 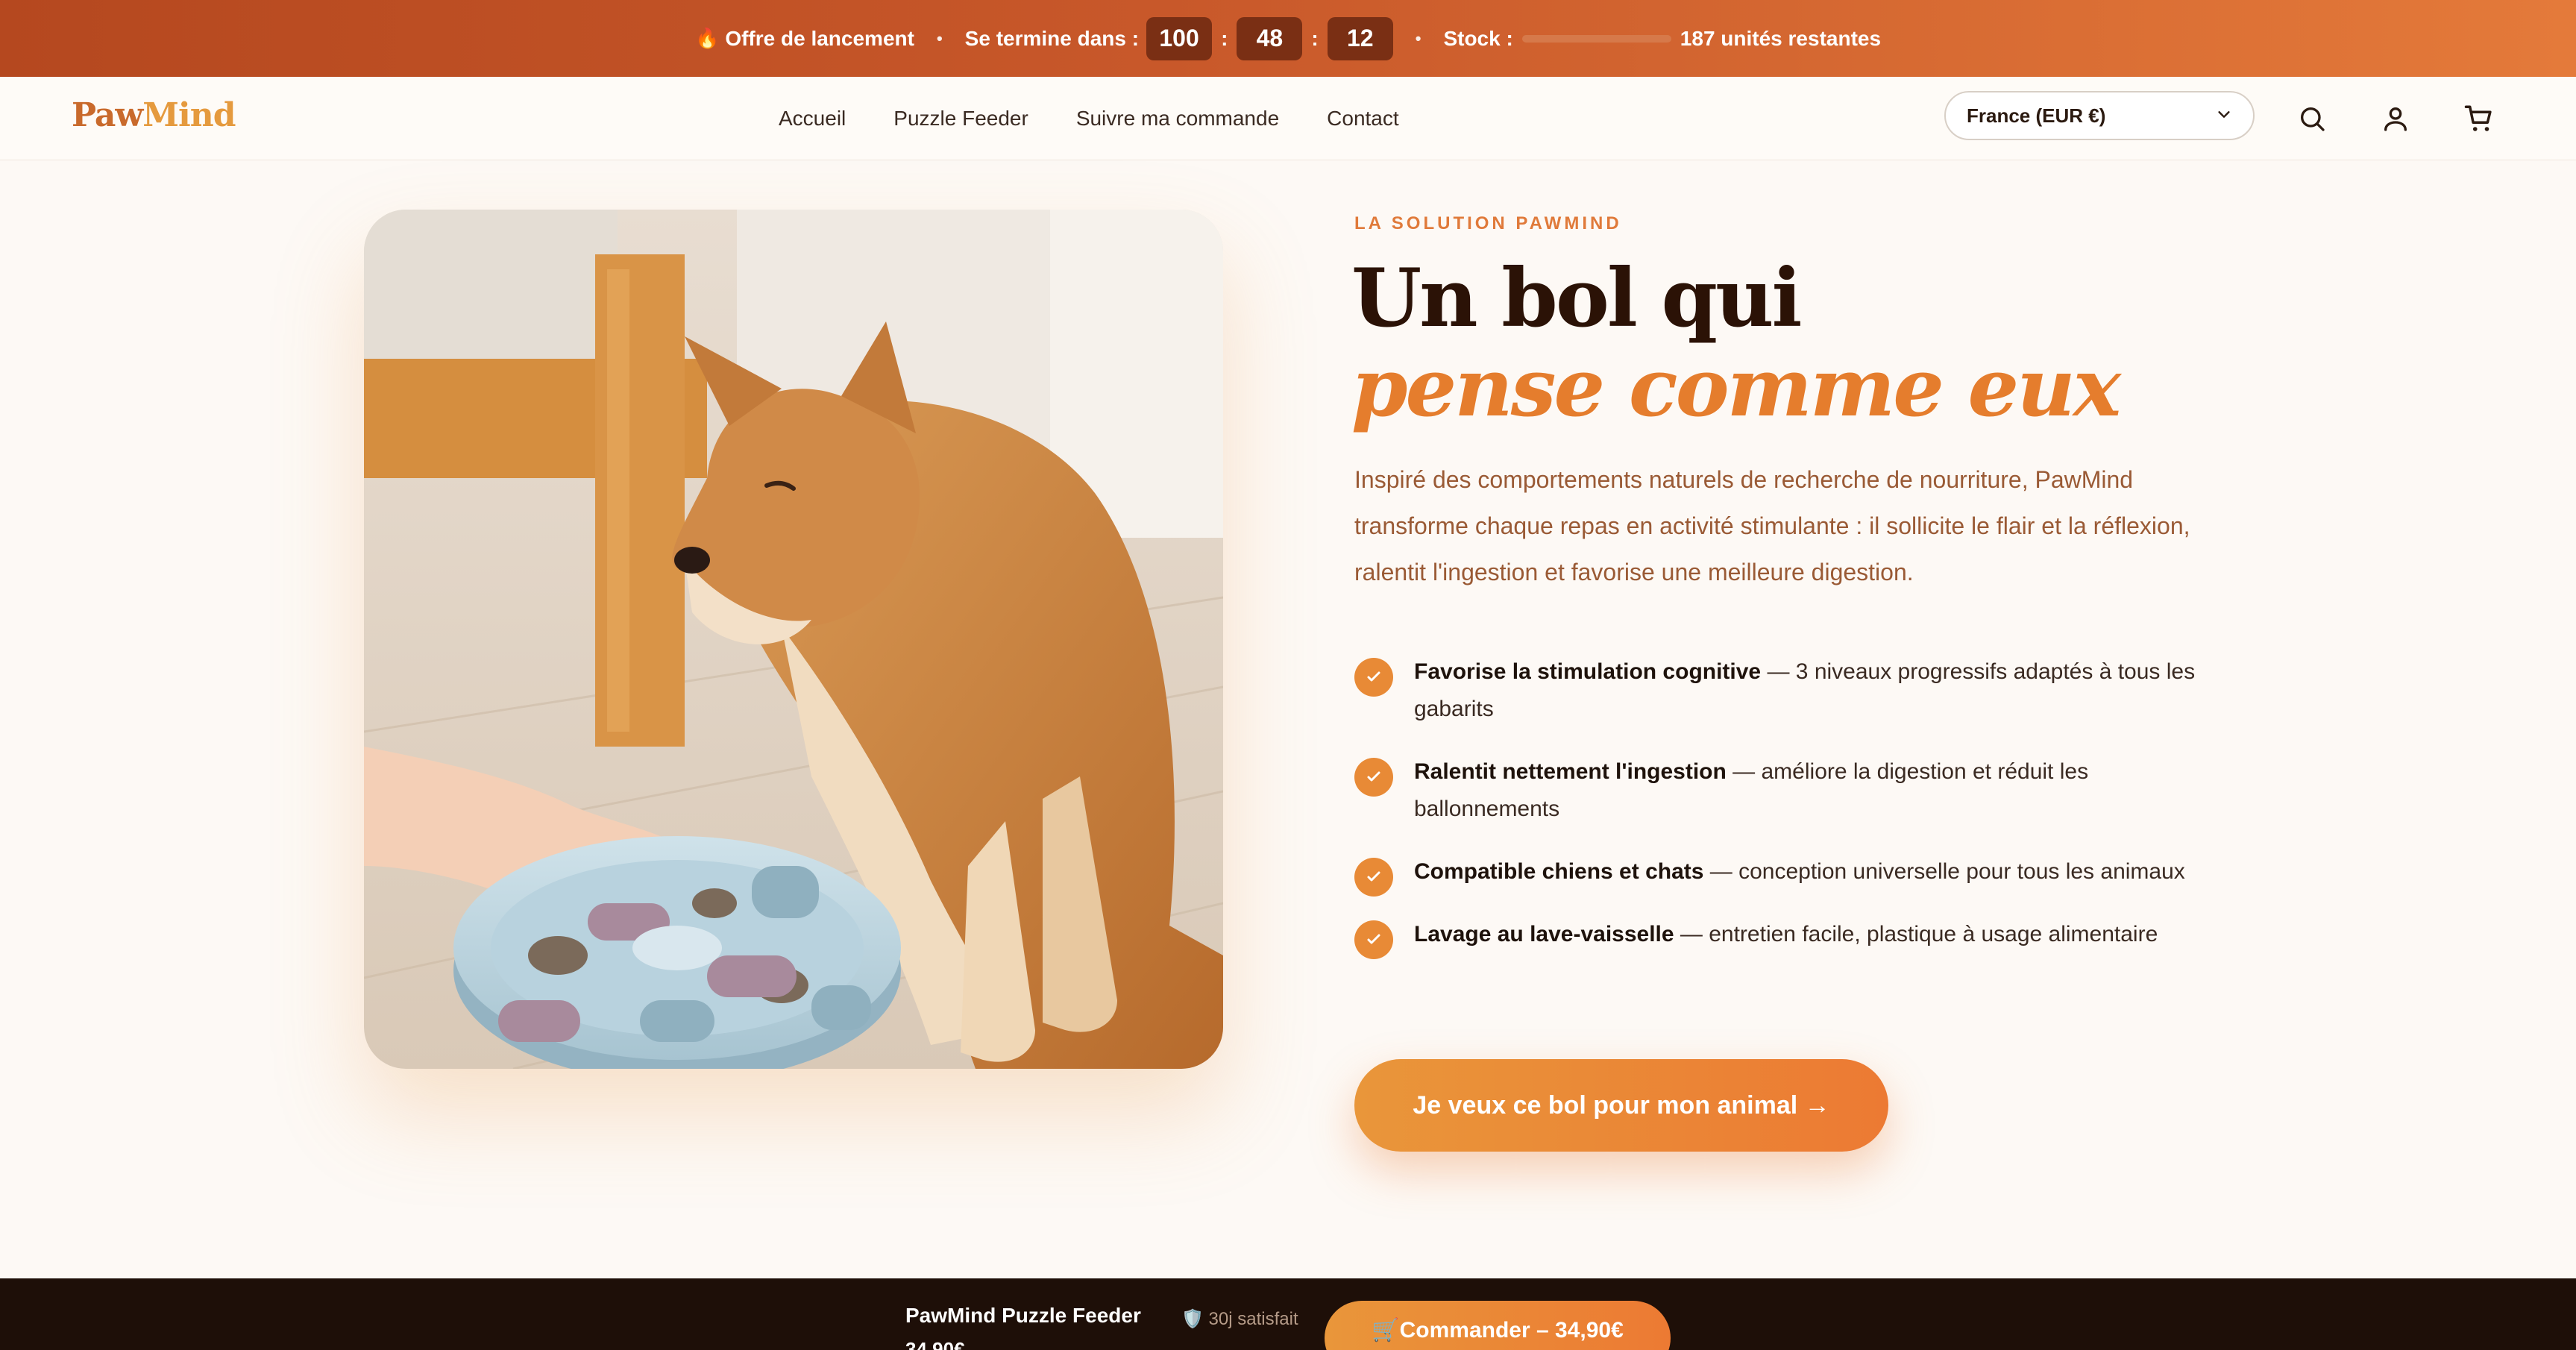 What do you see at coordinates (1596, 38) in the screenshot?
I see `stock-progress-bar` at bounding box center [1596, 38].